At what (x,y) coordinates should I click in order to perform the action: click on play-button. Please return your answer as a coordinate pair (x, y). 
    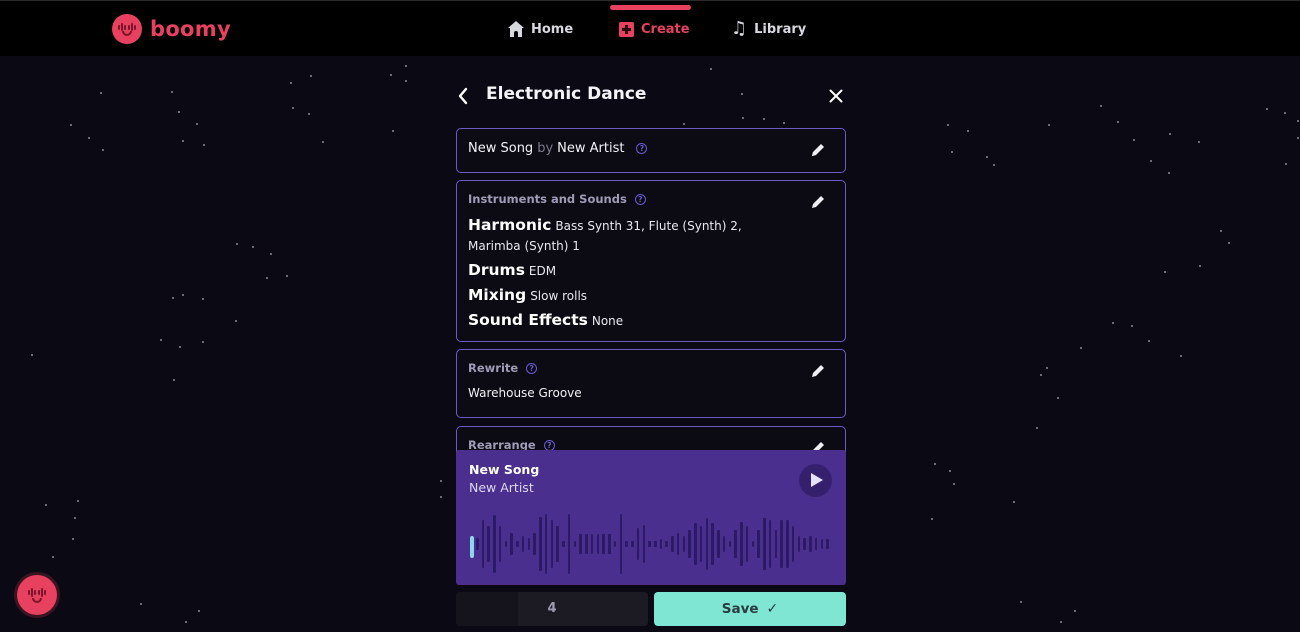
    Looking at the image, I should click on (815, 480).